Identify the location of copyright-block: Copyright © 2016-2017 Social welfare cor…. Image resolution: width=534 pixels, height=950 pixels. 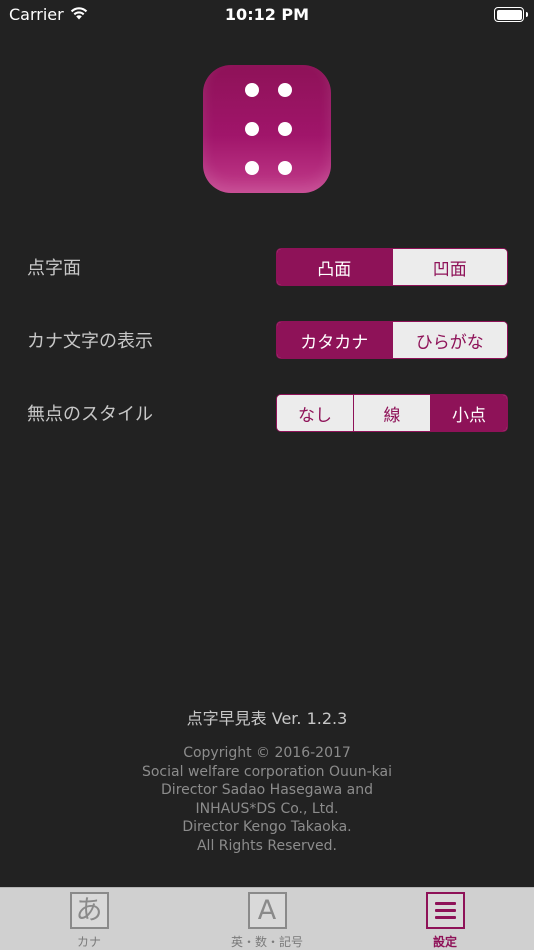
(267, 799).